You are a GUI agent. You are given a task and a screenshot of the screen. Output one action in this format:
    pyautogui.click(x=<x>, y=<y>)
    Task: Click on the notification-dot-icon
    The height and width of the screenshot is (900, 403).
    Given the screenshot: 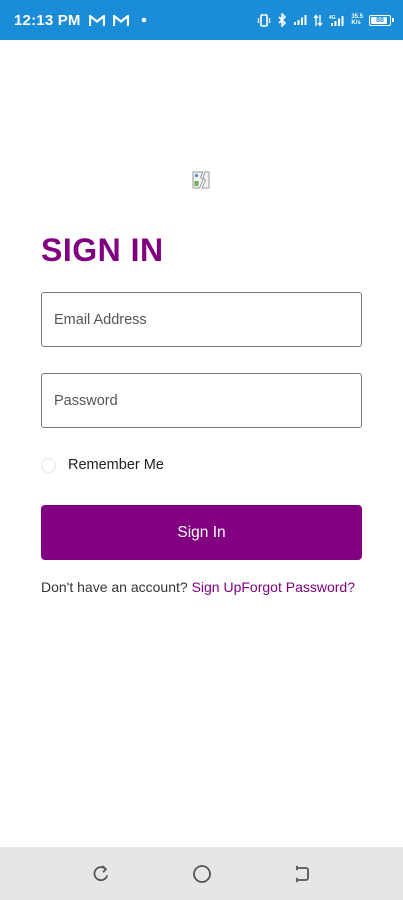 What is the action you would take?
    pyautogui.click(x=144, y=20)
    